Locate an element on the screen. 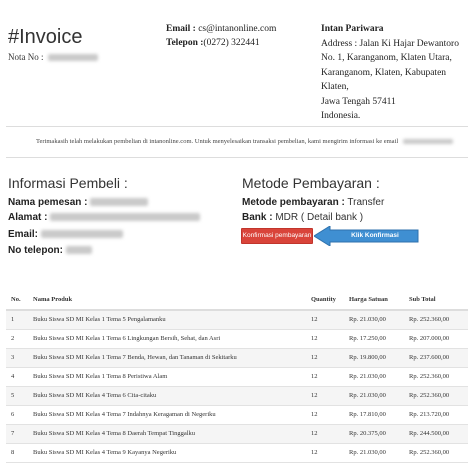  buyer-email-label: Email: is located at coordinates (23, 234).